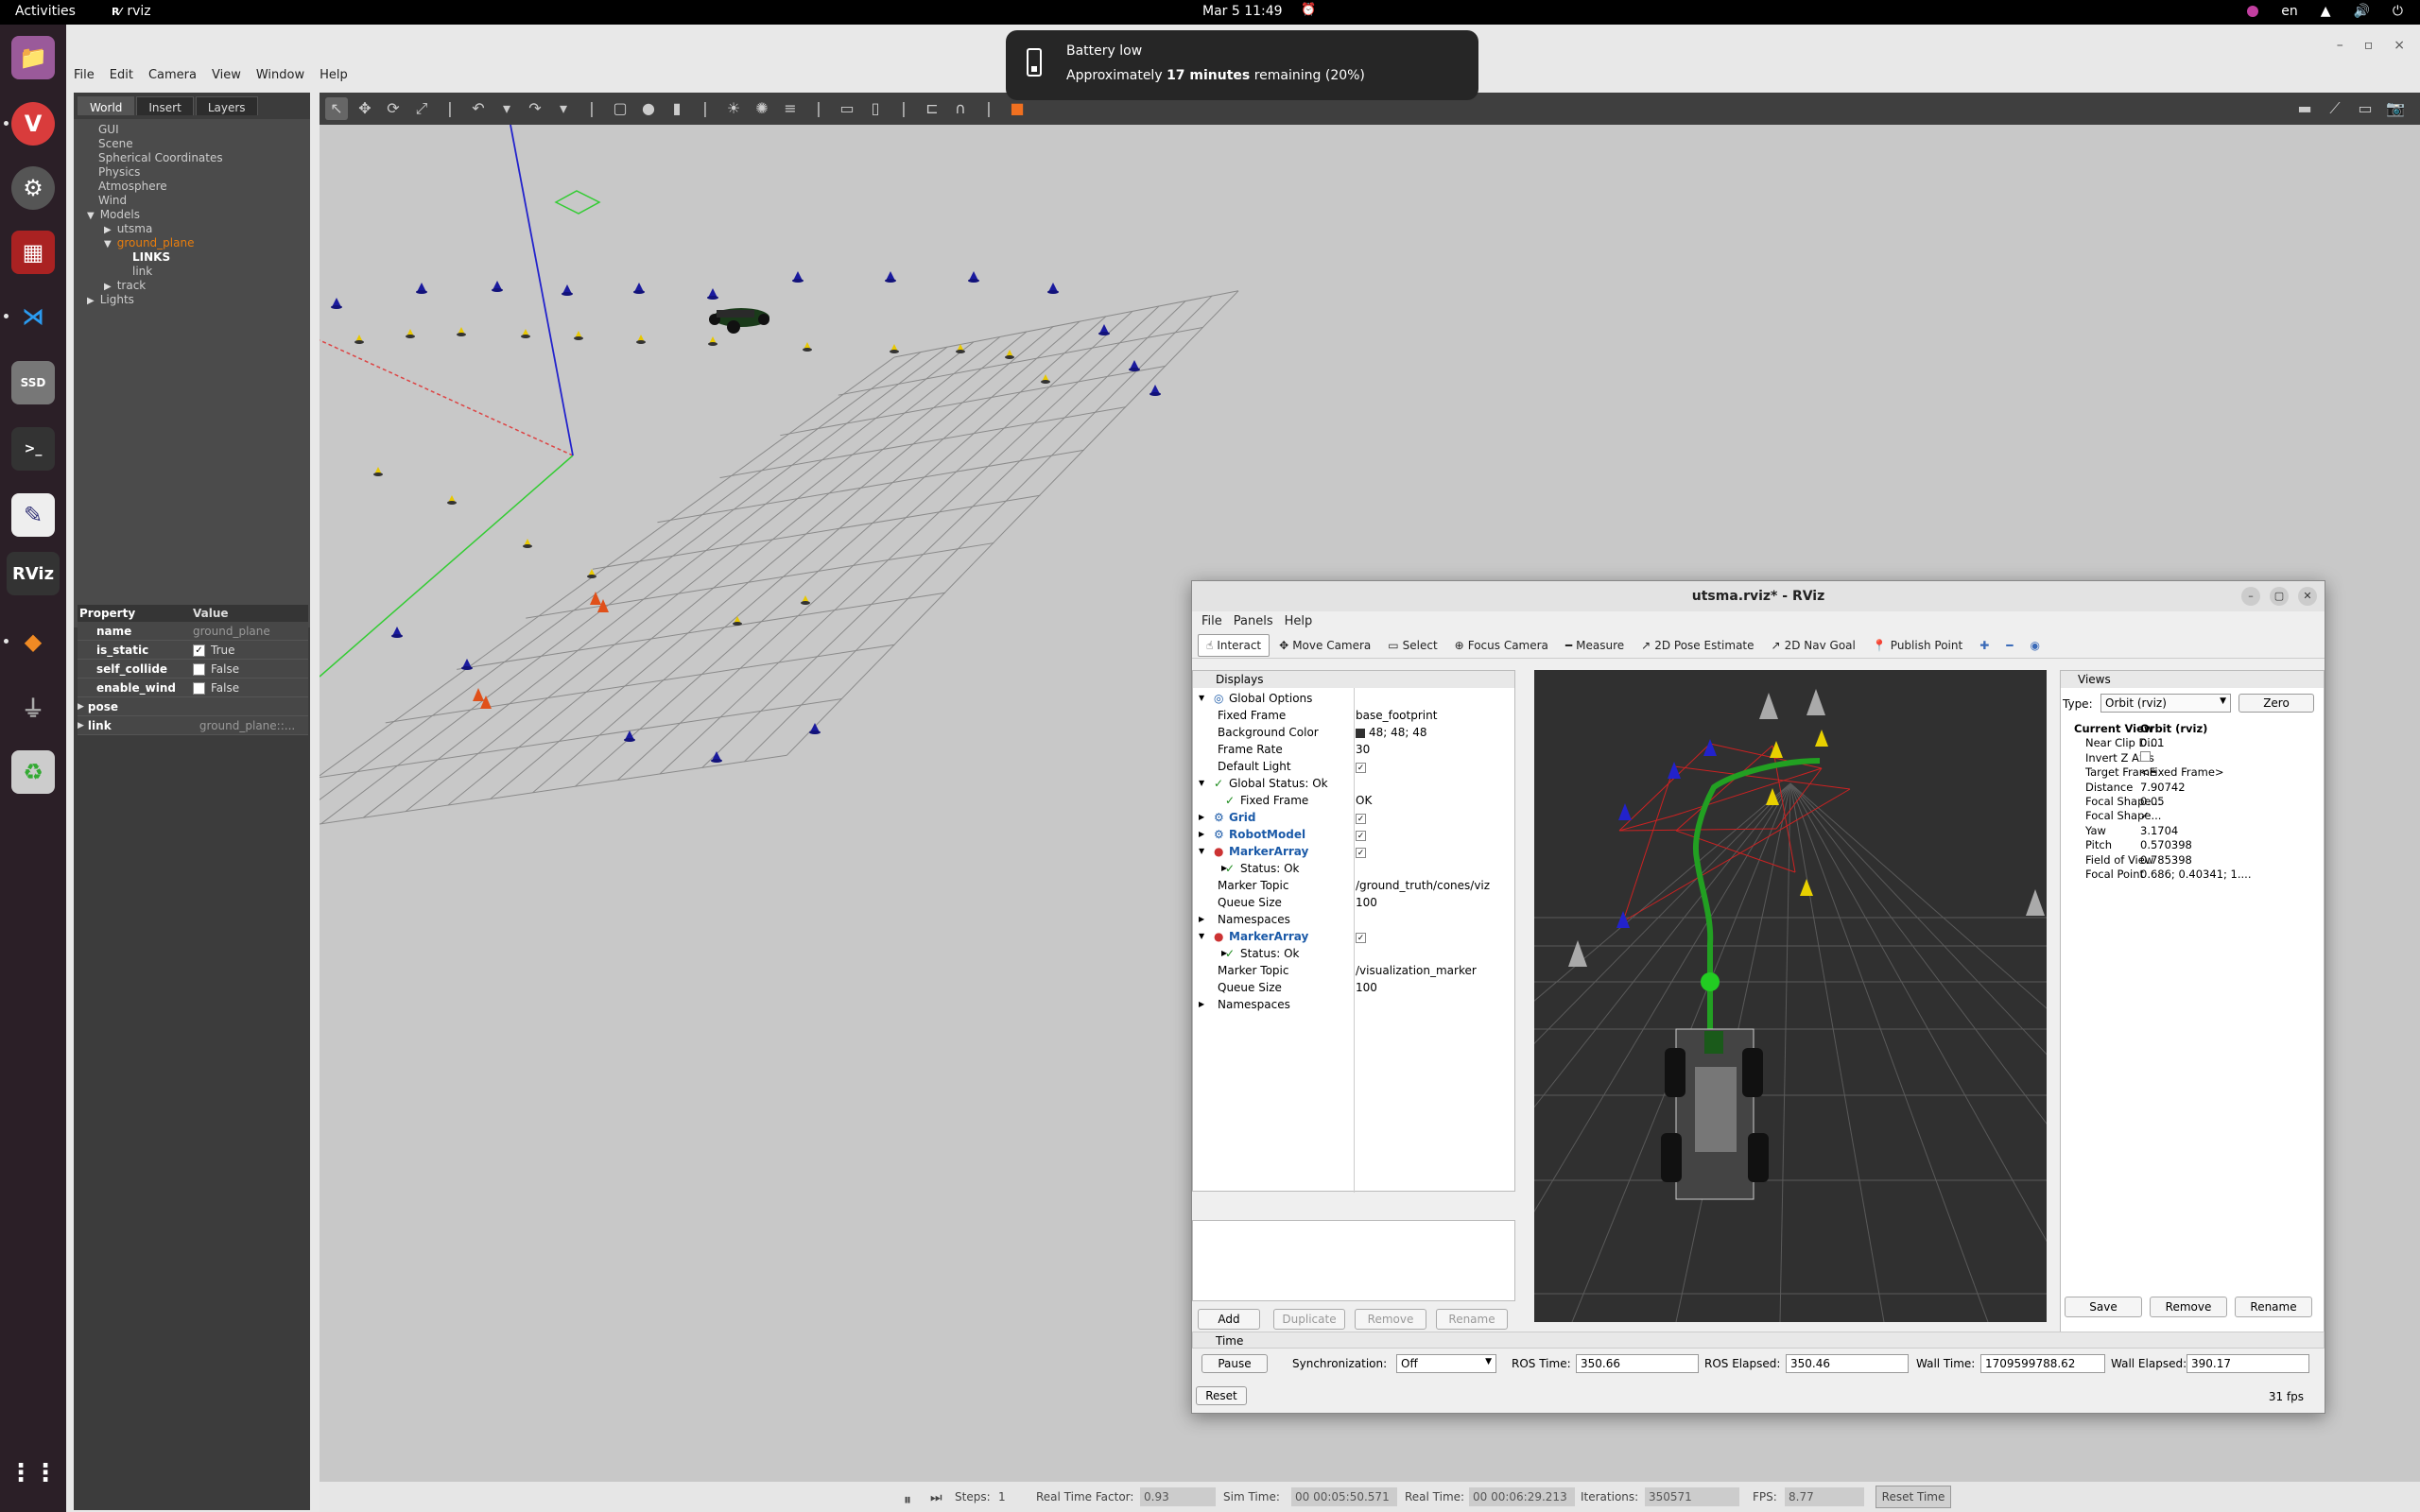  Describe the element at coordinates (172, 75) in the screenshot. I see `menu-camera: Camera` at that location.